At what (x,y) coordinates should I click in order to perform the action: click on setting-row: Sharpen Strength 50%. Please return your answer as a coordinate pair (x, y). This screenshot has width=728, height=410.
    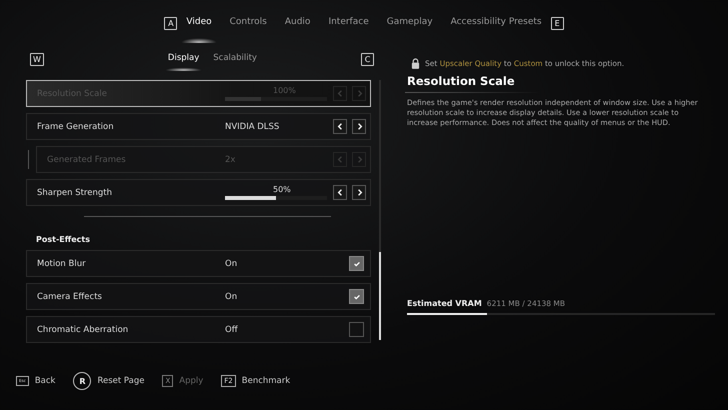
    Looking at the image, I should click on (198, 192).